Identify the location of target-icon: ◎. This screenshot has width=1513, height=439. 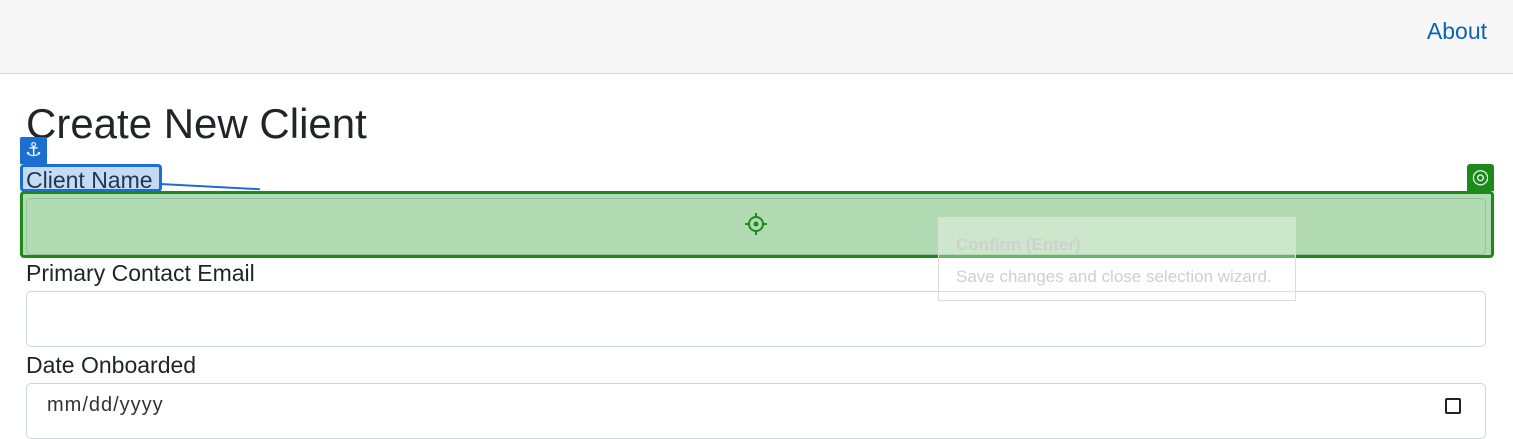
(1480, 177).